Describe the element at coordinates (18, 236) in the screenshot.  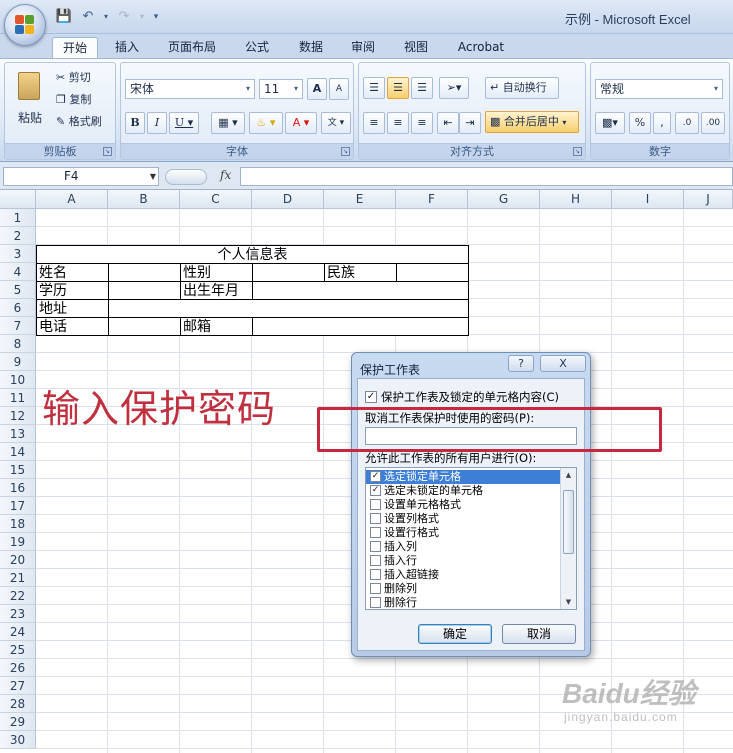
I see `row-header: 2` at that location.